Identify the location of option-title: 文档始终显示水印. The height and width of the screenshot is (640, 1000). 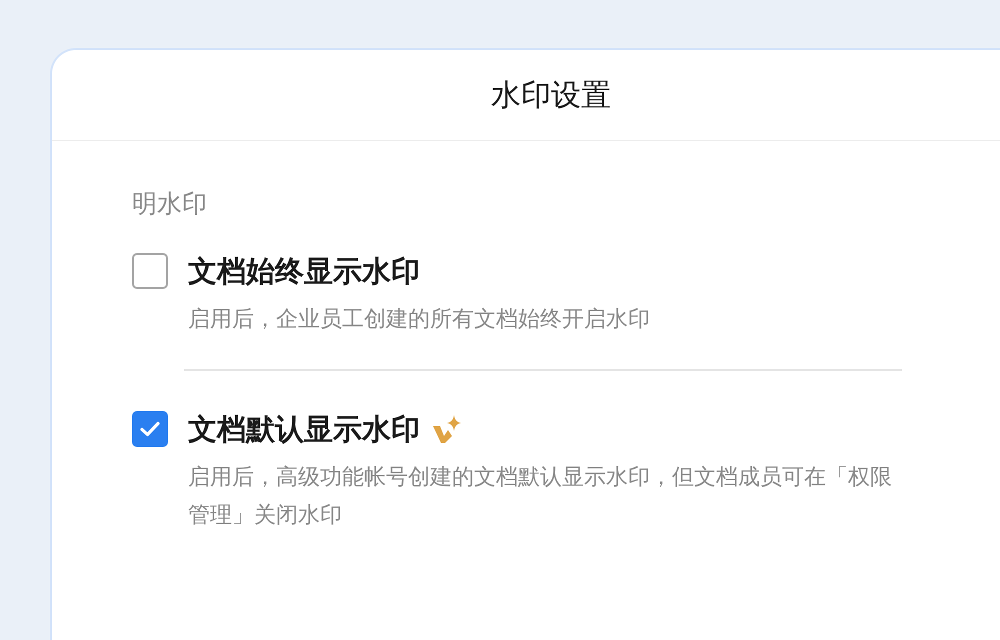
(304, 271).